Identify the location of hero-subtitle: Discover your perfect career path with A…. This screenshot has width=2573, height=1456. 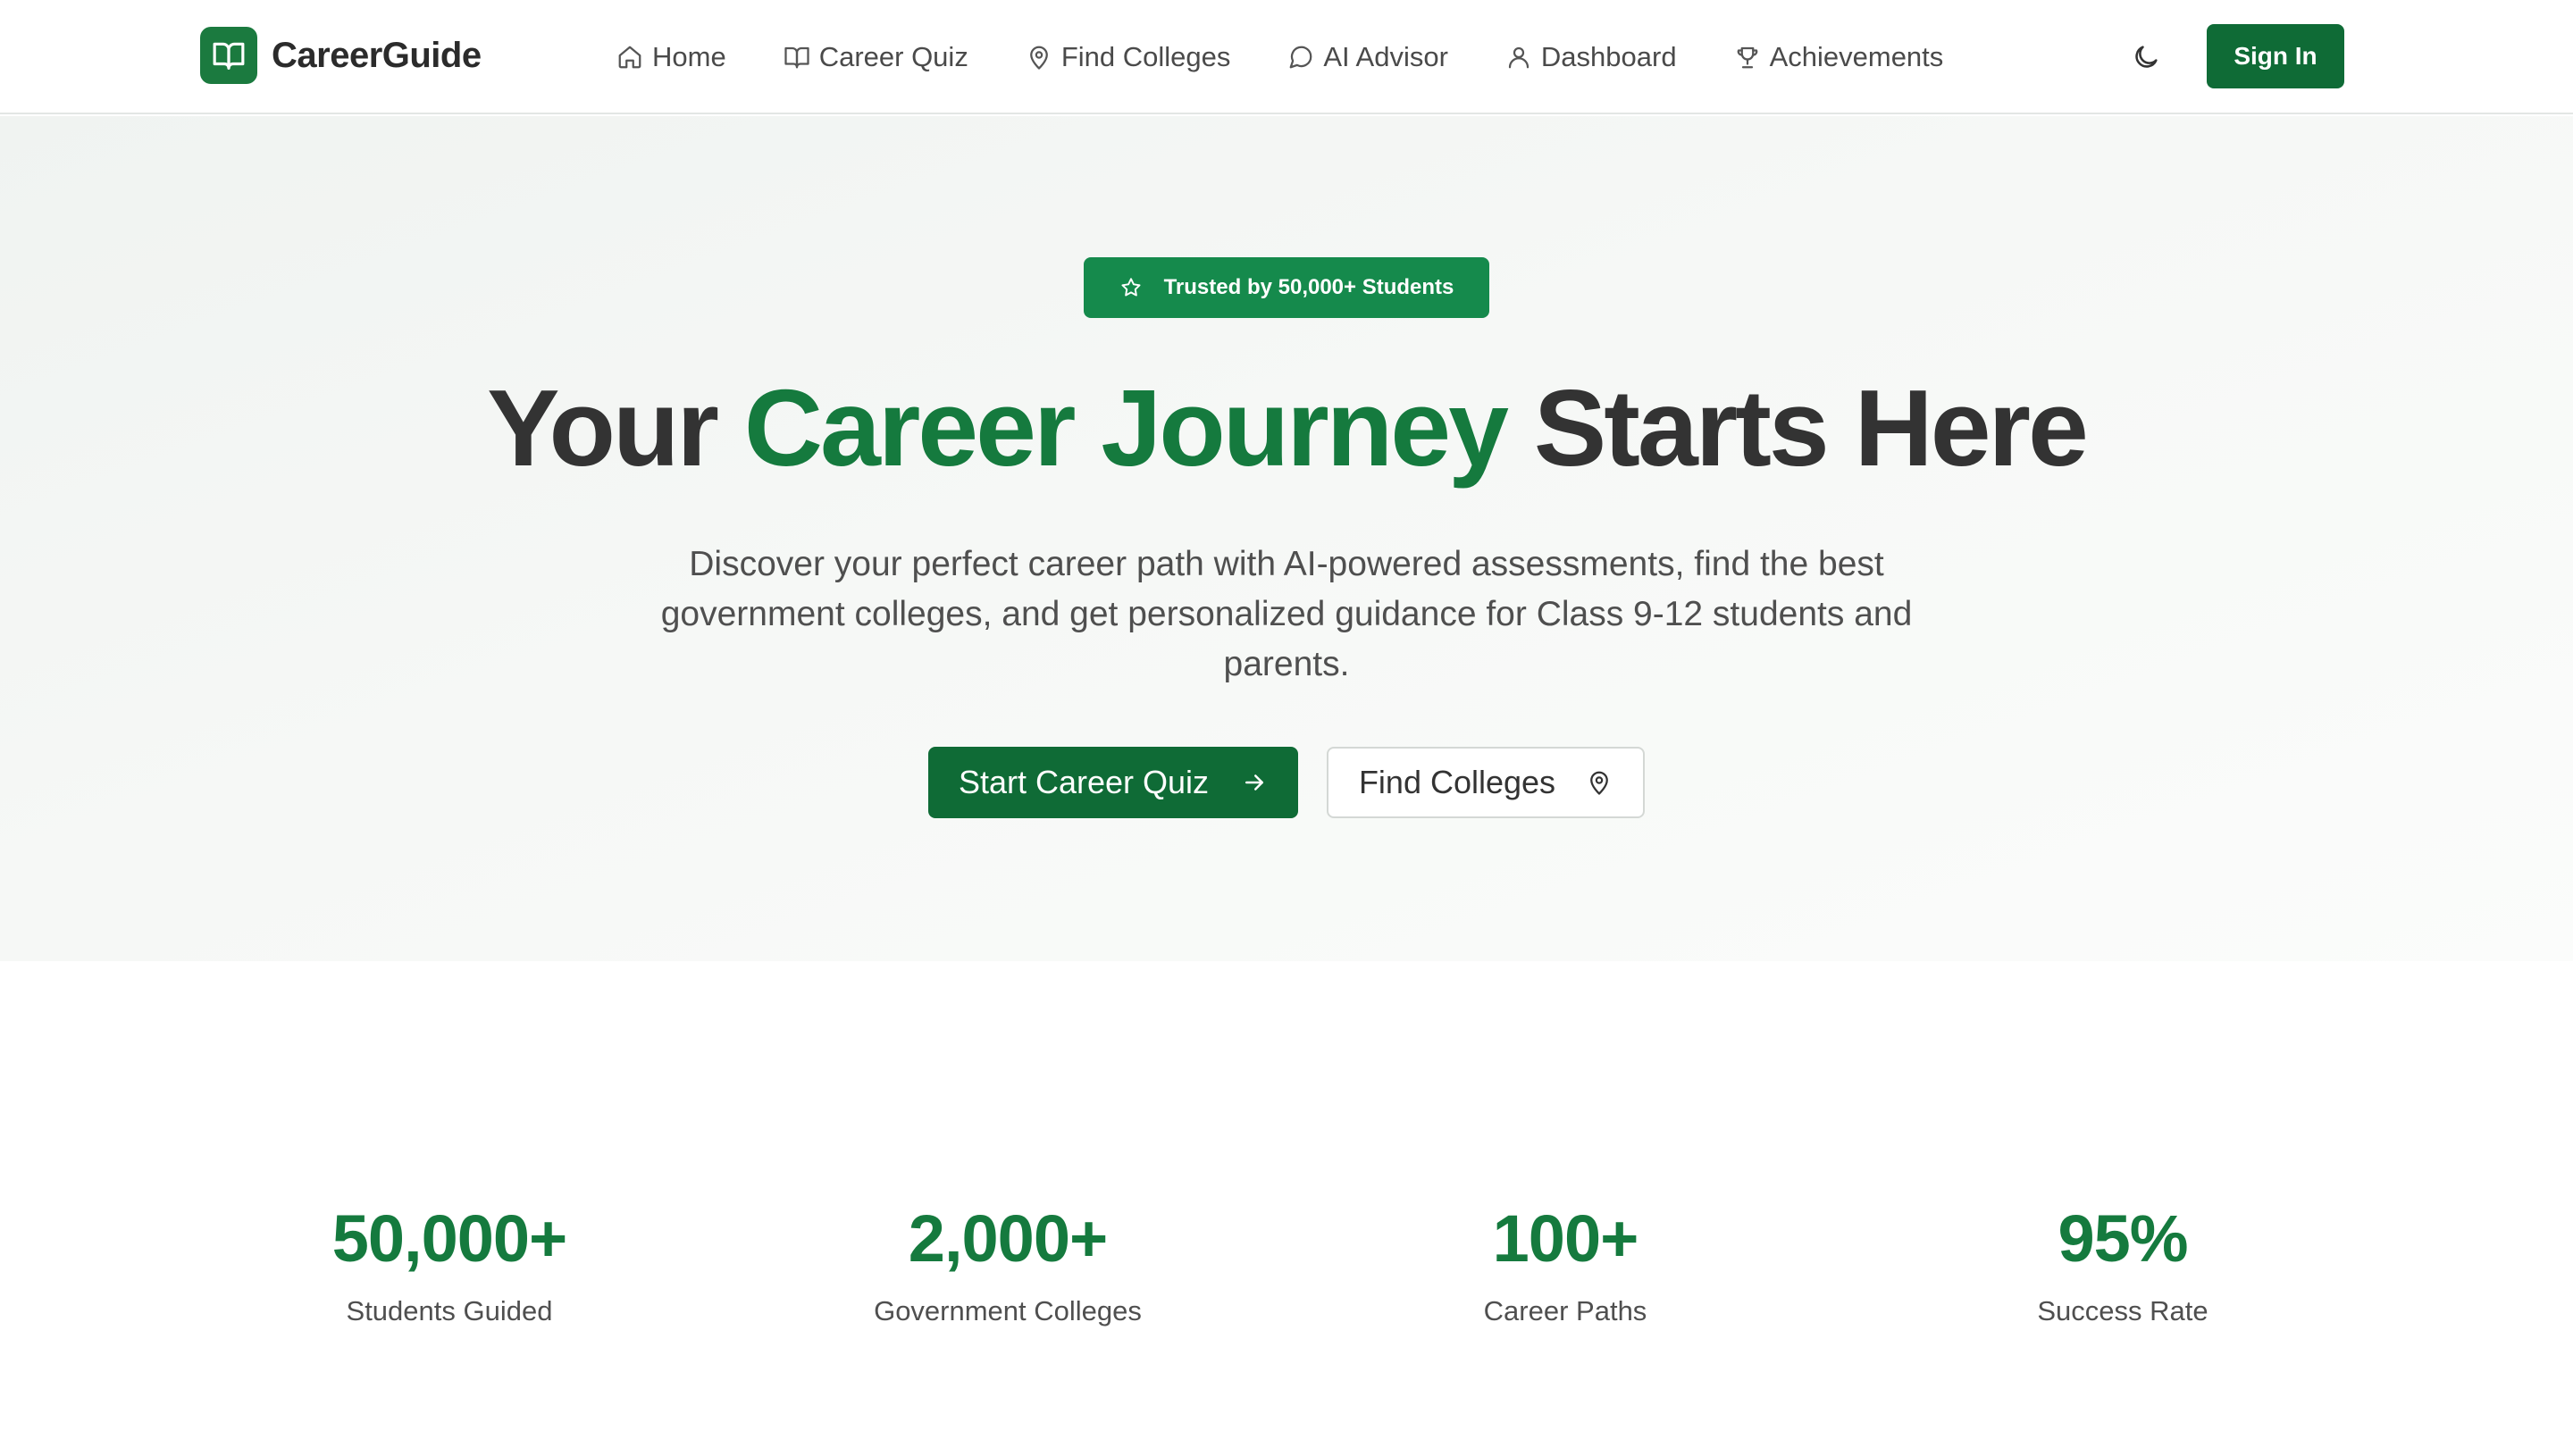
(1286, 614).